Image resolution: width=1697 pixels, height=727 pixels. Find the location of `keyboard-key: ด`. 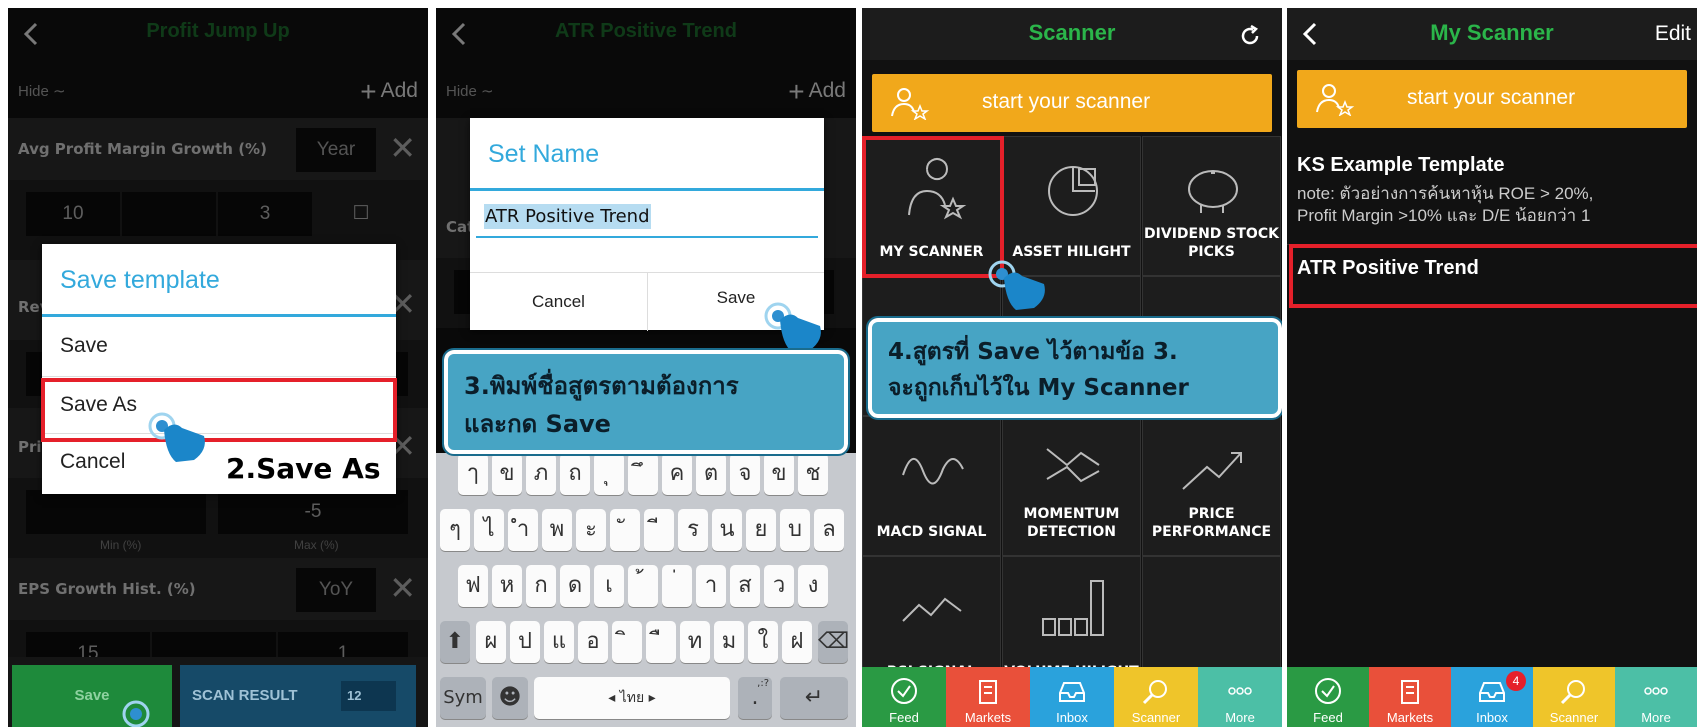

keyboard-key: ด is located at coordinates (575, 586).